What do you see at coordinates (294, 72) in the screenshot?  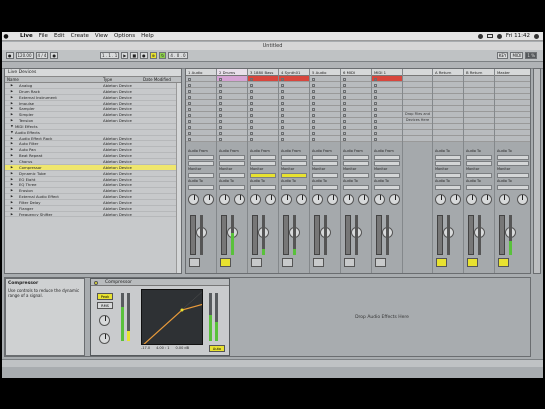 I see `track-header: 4 Synth01` at bounding box center [294, 72].